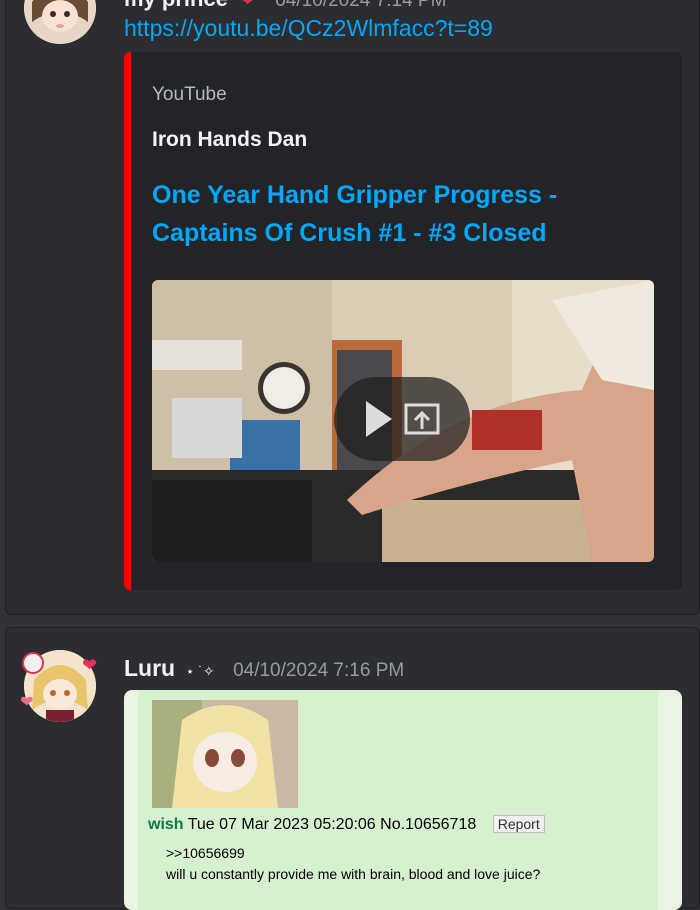 This screenshot has height=910, width=700. Describe the element at coordinates (379, 421) in the screenshot. I see `play-icon` at that location.